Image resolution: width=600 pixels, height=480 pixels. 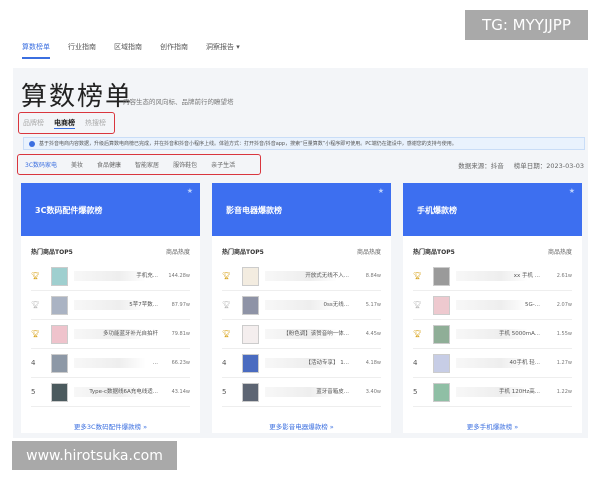 What do you see at coordinates (492, 426) in the screenshot?
I see `more-link: 更多手机爆款榜 »` at bounding box center [492, 426].